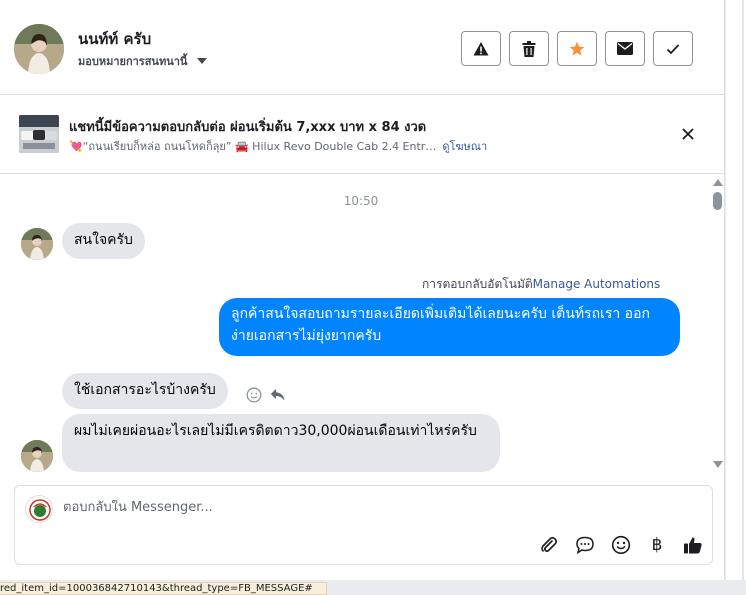 The height and width of the screenshot is (595, 746). I want to click on star-button, so click(577, 48).